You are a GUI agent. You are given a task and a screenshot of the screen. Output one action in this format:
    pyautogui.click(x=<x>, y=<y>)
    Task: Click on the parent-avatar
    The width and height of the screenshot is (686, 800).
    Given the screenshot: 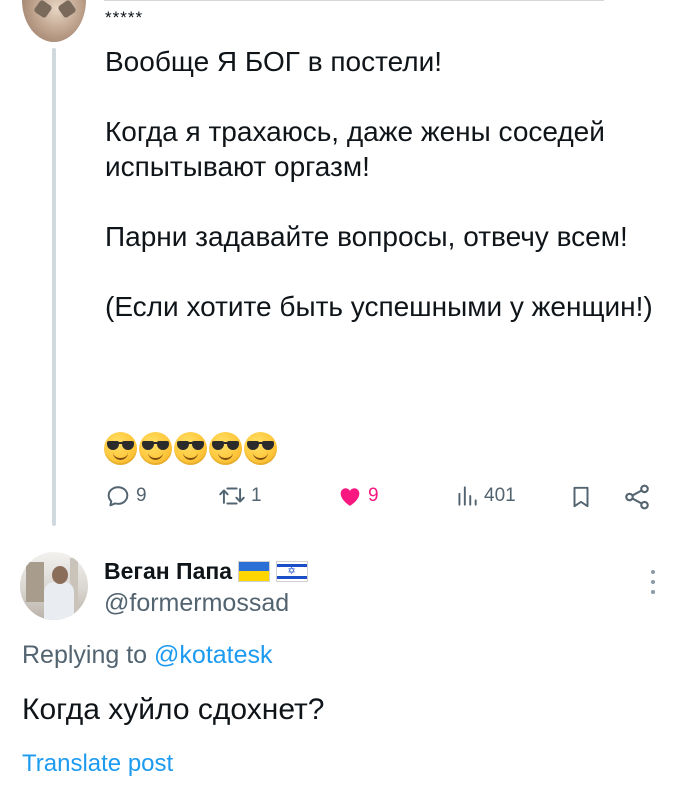 What is the action you would take?
    pyautogui.click(x=54, y=21)
    